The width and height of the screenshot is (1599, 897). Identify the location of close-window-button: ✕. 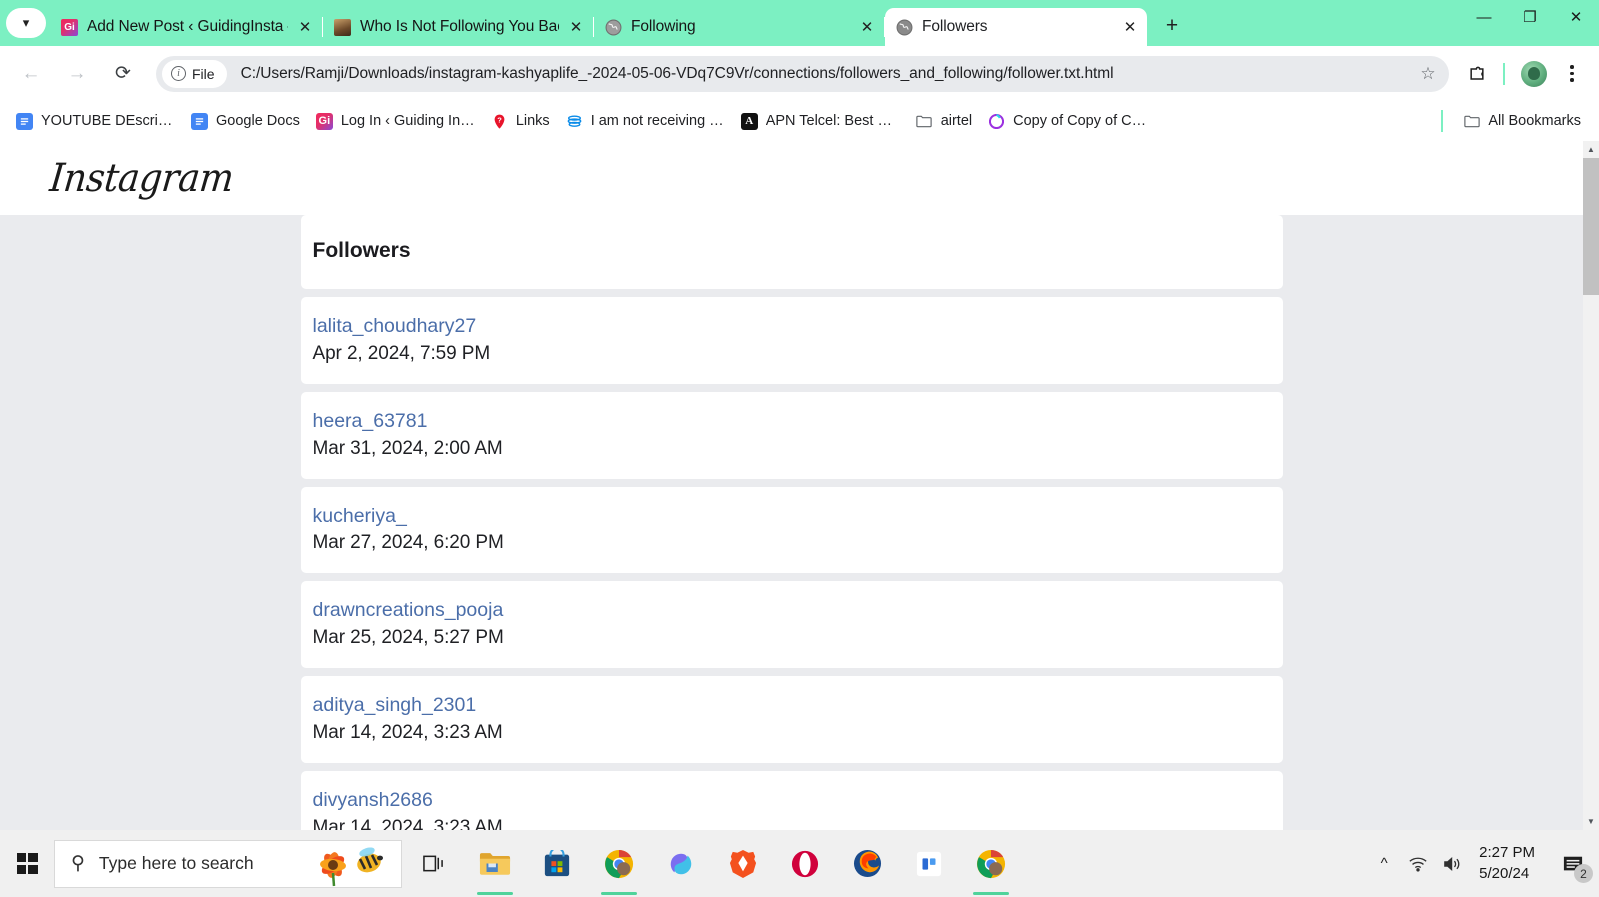
(1576, 17).